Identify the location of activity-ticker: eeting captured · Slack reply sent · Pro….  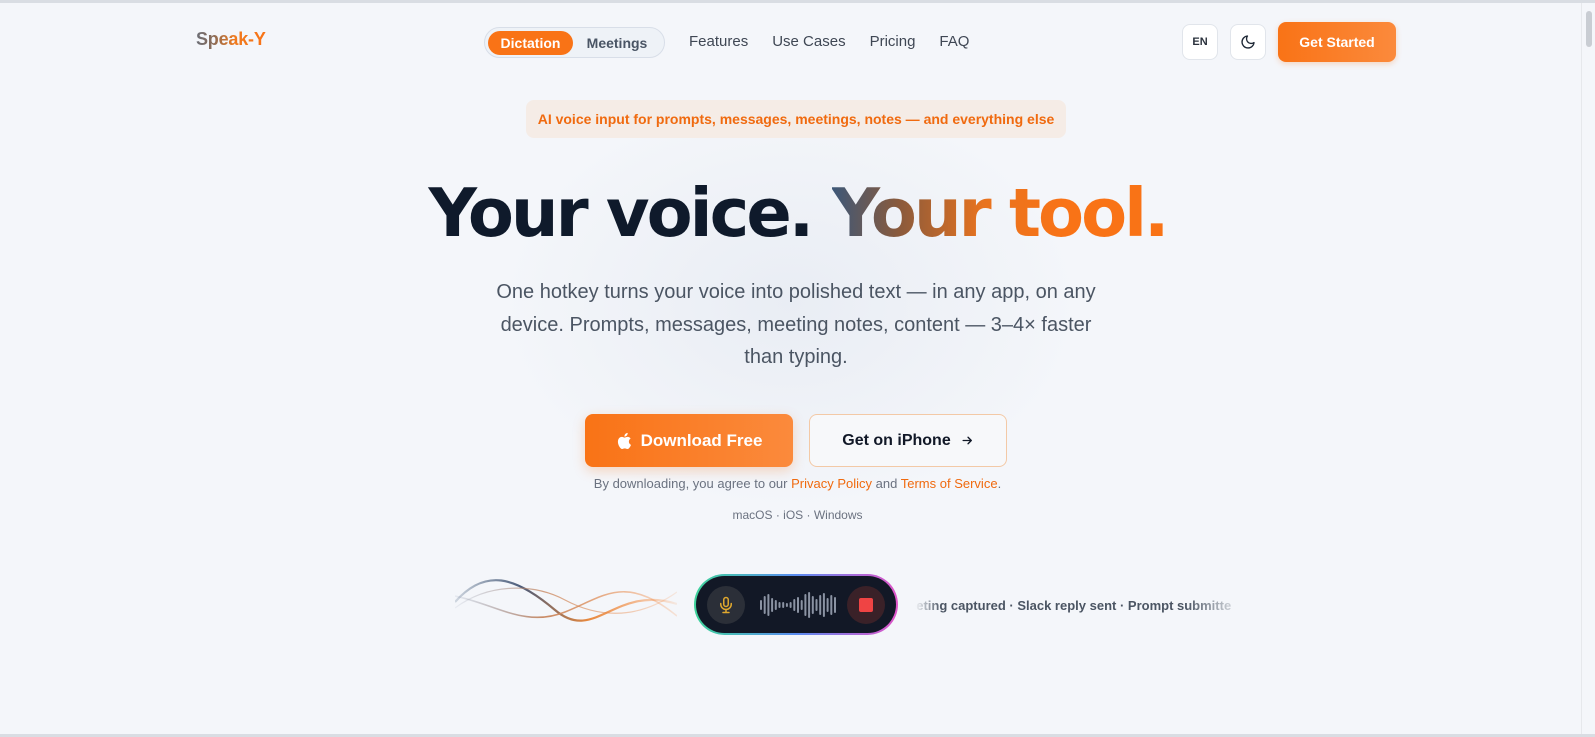
(1080, 608).